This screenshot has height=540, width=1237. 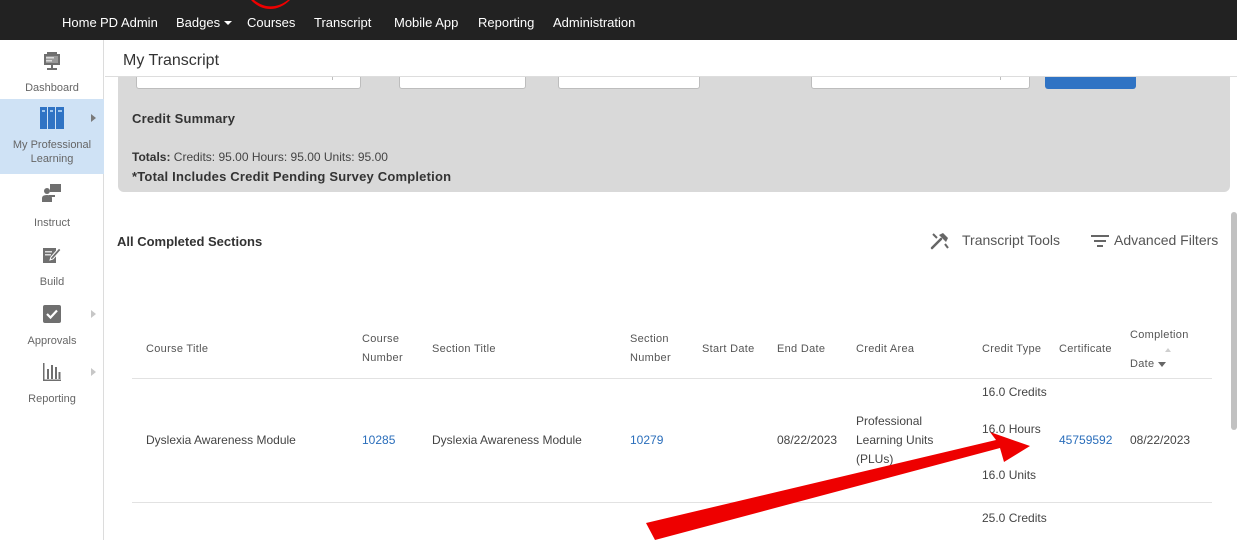 What do you see at coordinates (650, 349) in the screenshot?
I see `col-section-number: Section Number` at bounding box center [650, 349].